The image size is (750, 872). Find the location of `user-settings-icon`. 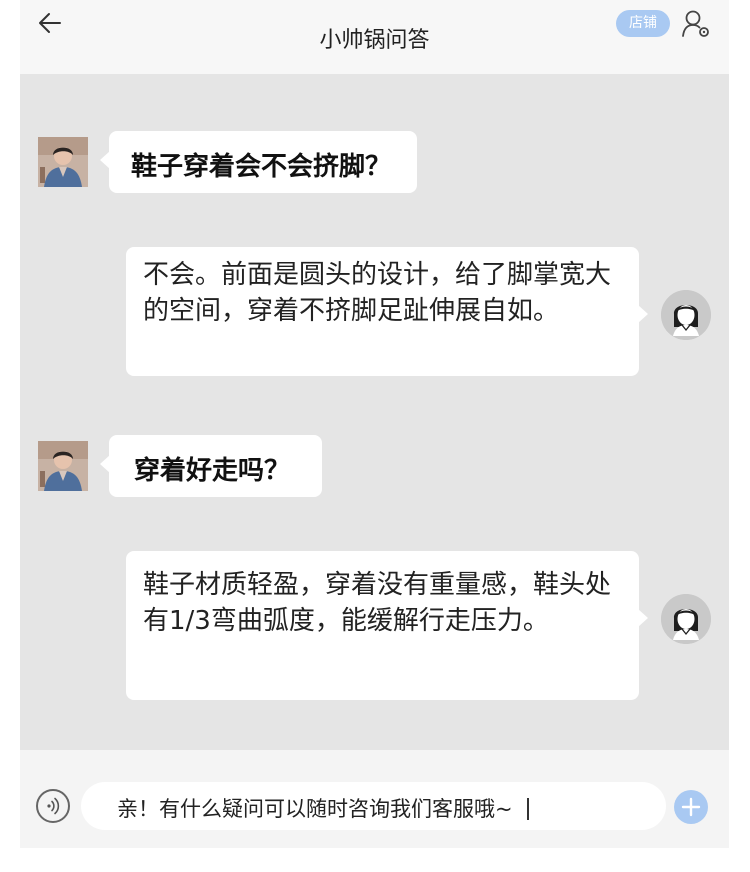

user-settings-icon is located at coordinates (695, 23).